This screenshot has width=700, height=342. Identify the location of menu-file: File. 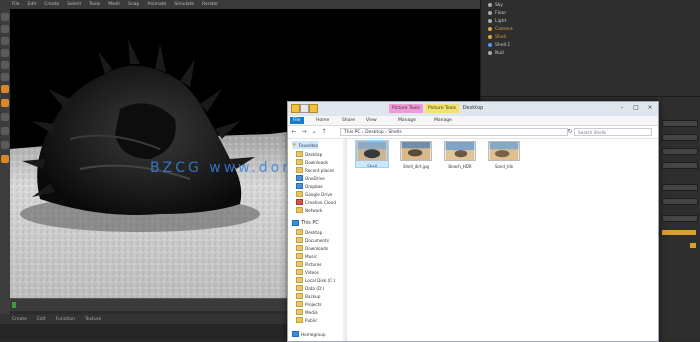
(16, 4).